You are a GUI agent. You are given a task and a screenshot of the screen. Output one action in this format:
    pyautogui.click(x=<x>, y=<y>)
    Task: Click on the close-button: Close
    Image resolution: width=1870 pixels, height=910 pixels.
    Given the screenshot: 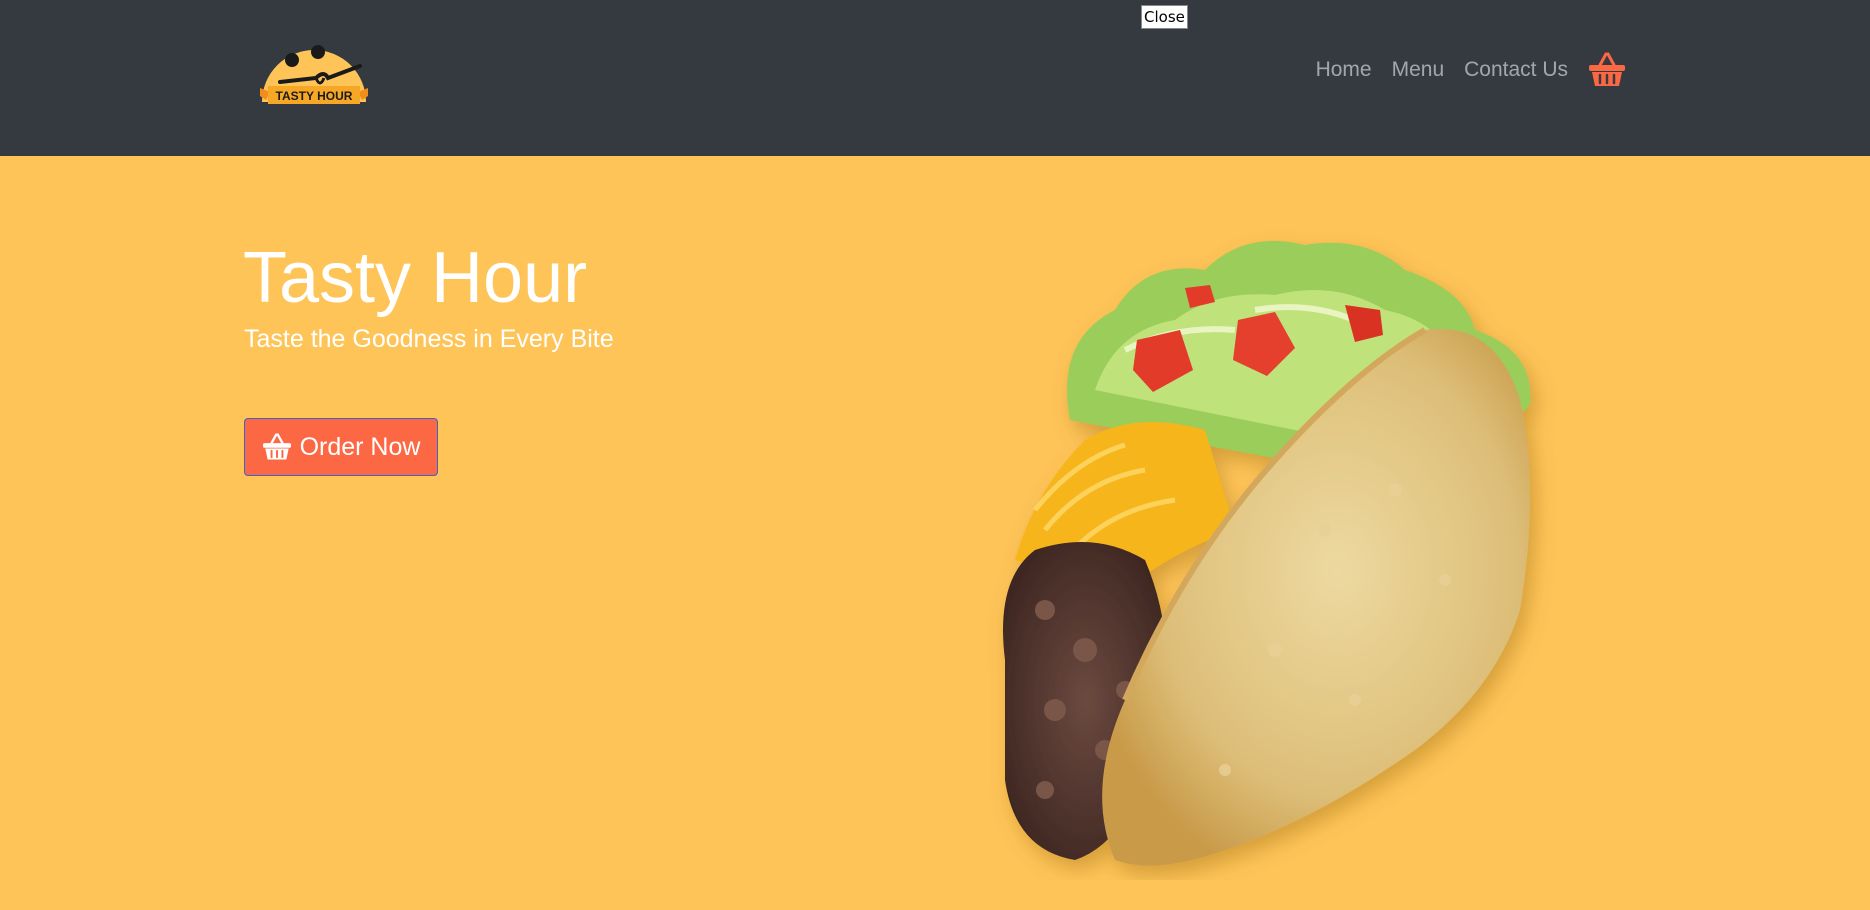 What is the action you would take?
    pyautogui.click(x=1164, y=17)
    